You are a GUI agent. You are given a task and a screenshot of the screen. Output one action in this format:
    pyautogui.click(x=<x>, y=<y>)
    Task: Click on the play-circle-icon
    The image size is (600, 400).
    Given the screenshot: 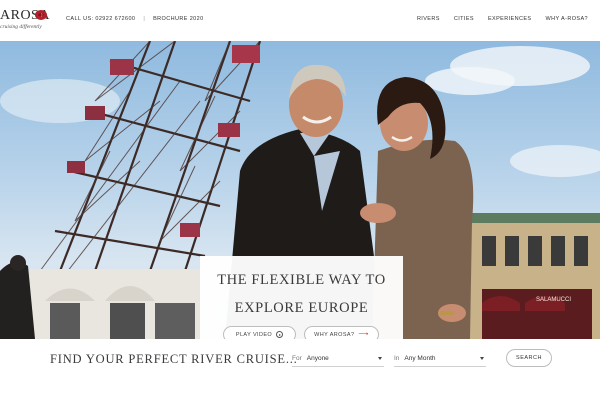 What is the action you would take?
    pyautogui.click(x=280, y=334)
    